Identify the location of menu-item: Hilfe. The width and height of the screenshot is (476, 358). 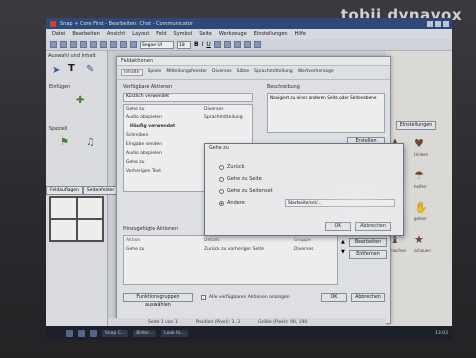
(300, 34).